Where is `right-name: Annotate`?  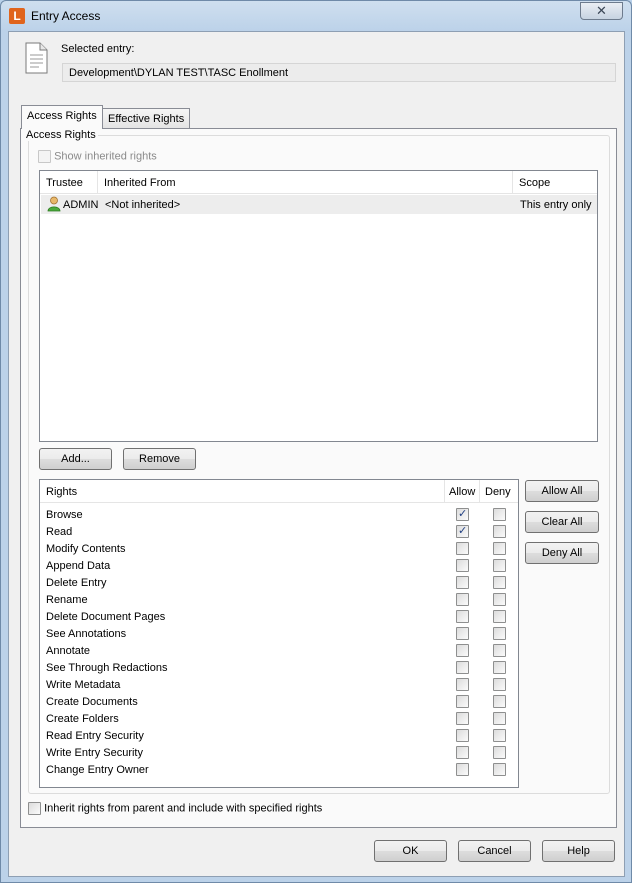
right-name: Annotate is located at coordinates (68, 651).